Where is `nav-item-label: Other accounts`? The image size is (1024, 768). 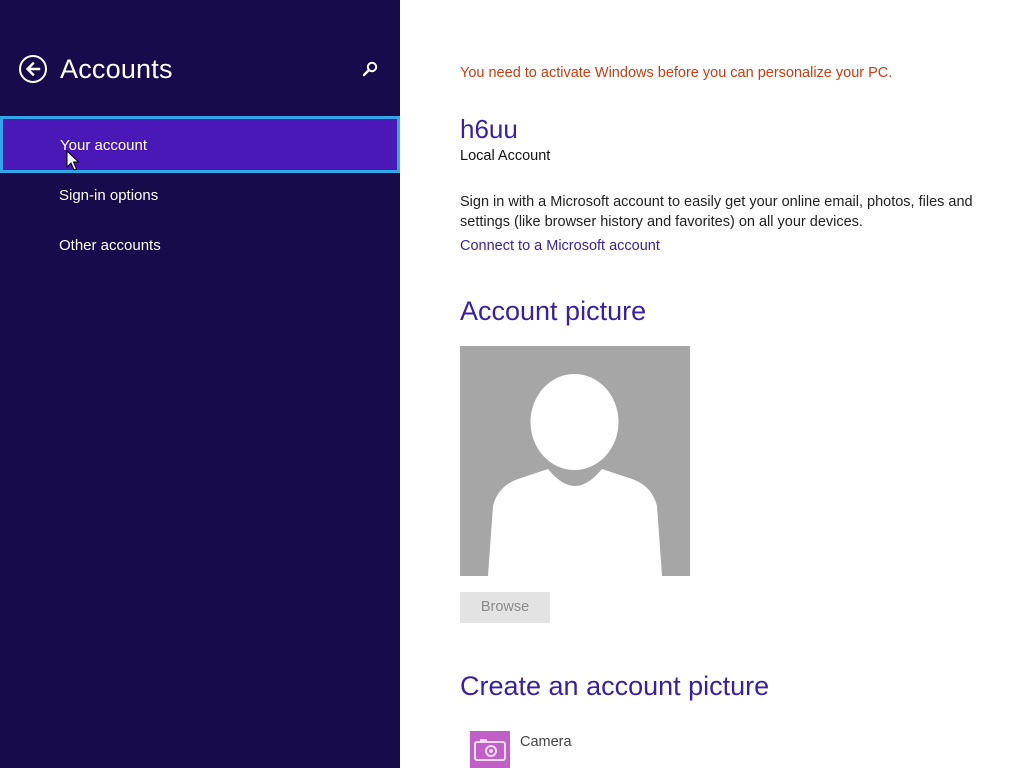
nav-item-label: Other accounts is located at coordinates (110, 245).